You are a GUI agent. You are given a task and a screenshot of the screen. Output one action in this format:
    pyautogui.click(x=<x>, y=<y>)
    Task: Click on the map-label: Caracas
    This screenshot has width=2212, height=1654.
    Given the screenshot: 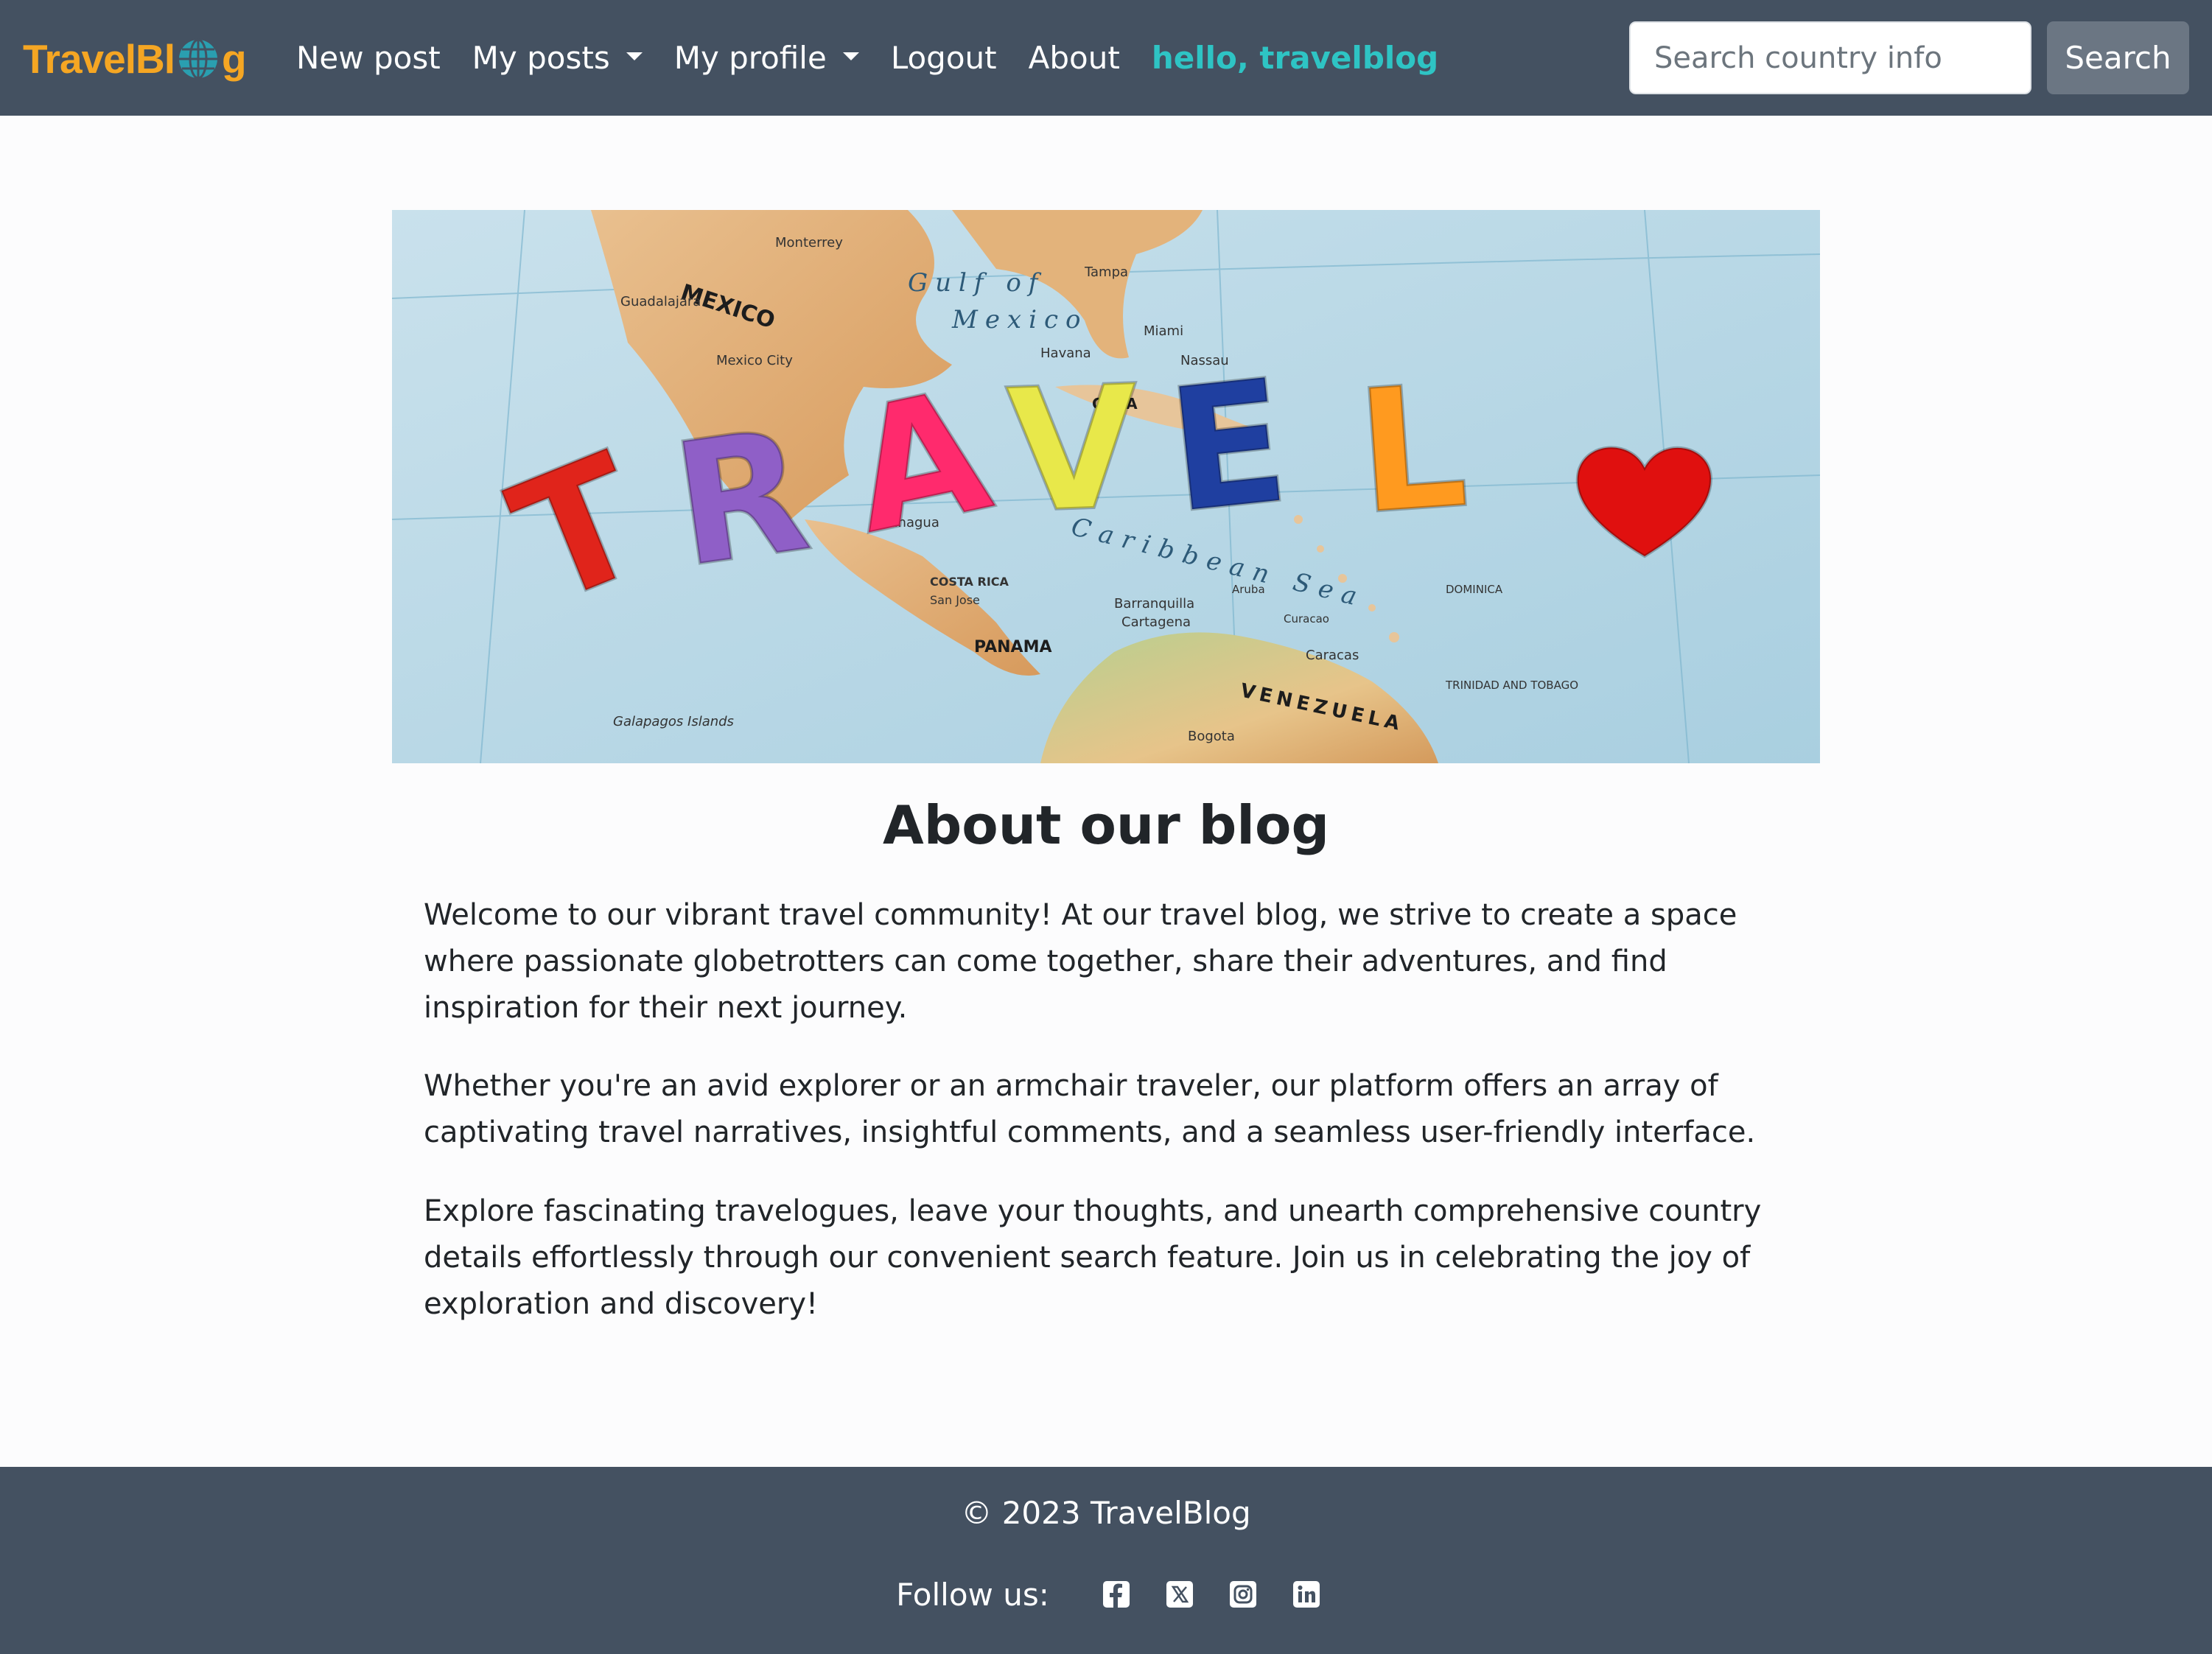 What is the action you would take?
    pyautogui.click(x=1332, y=655)
    